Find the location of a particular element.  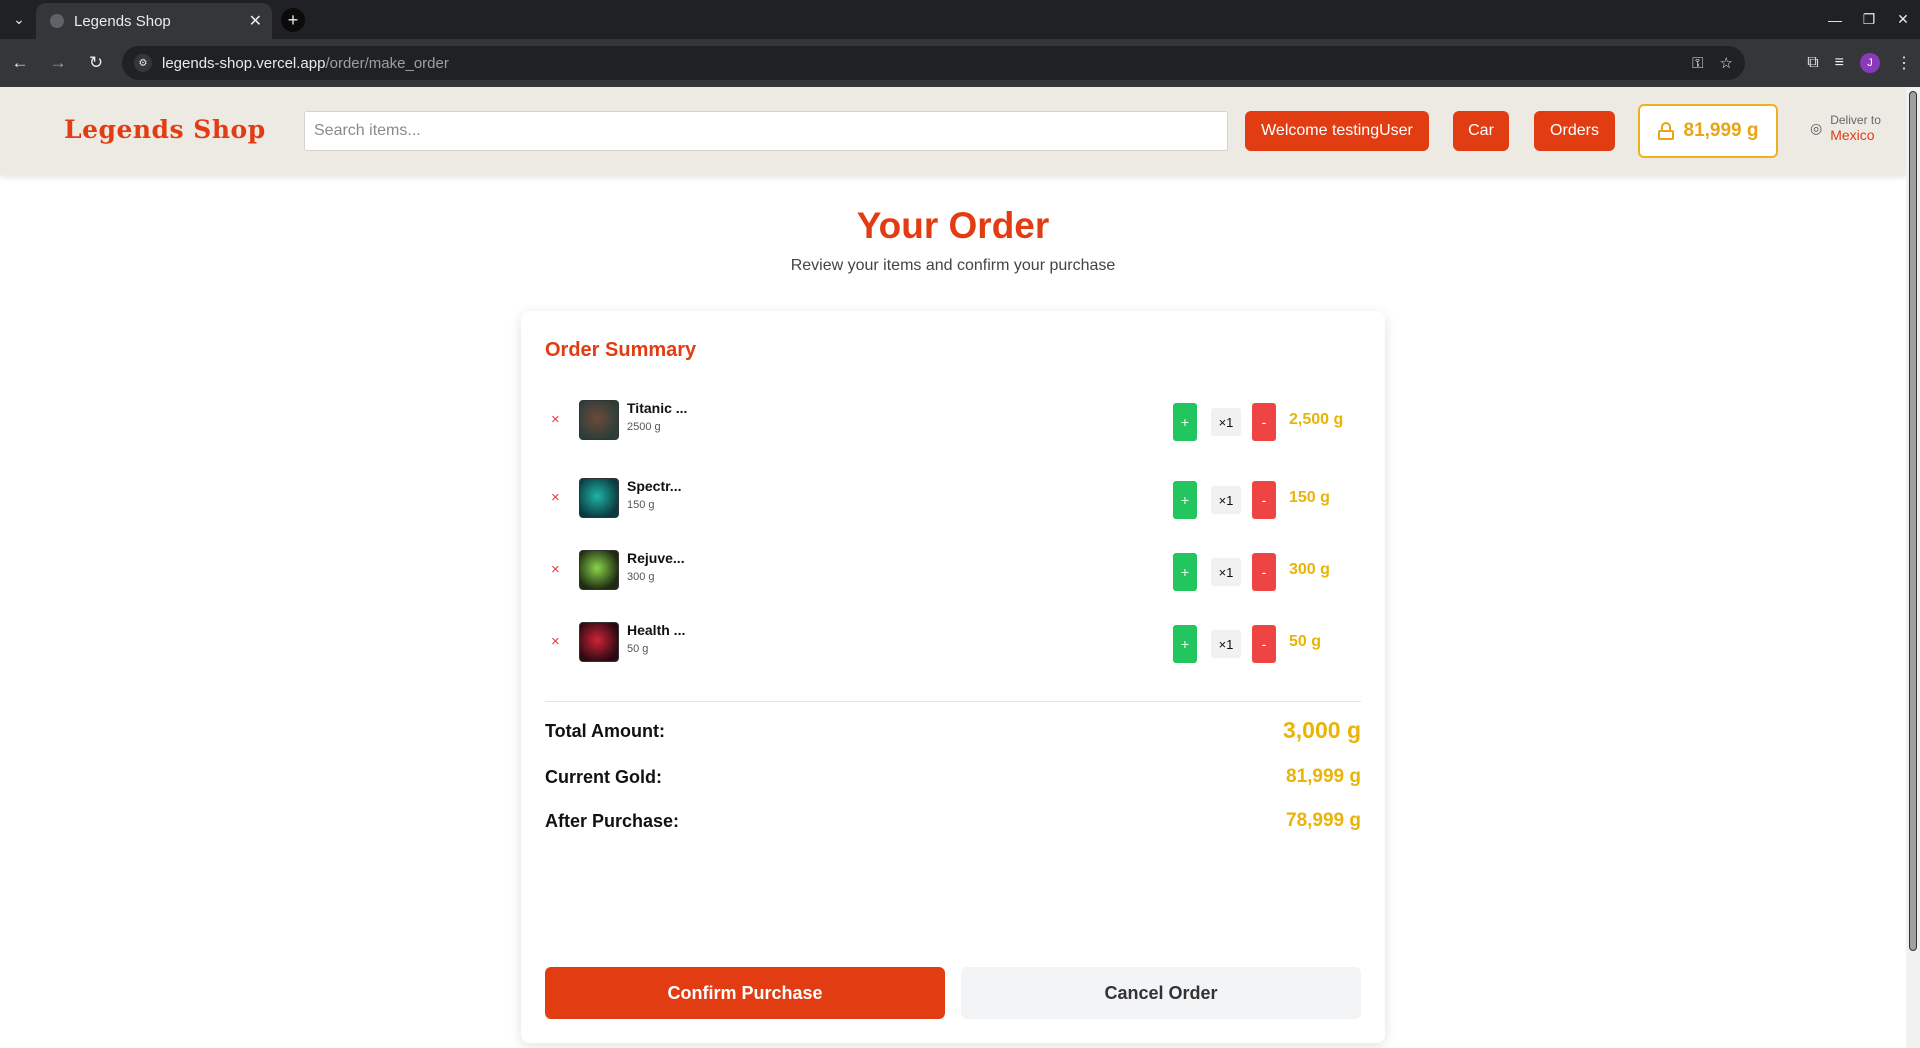

minimize-icon: — is located at coordinates (1835, 19).